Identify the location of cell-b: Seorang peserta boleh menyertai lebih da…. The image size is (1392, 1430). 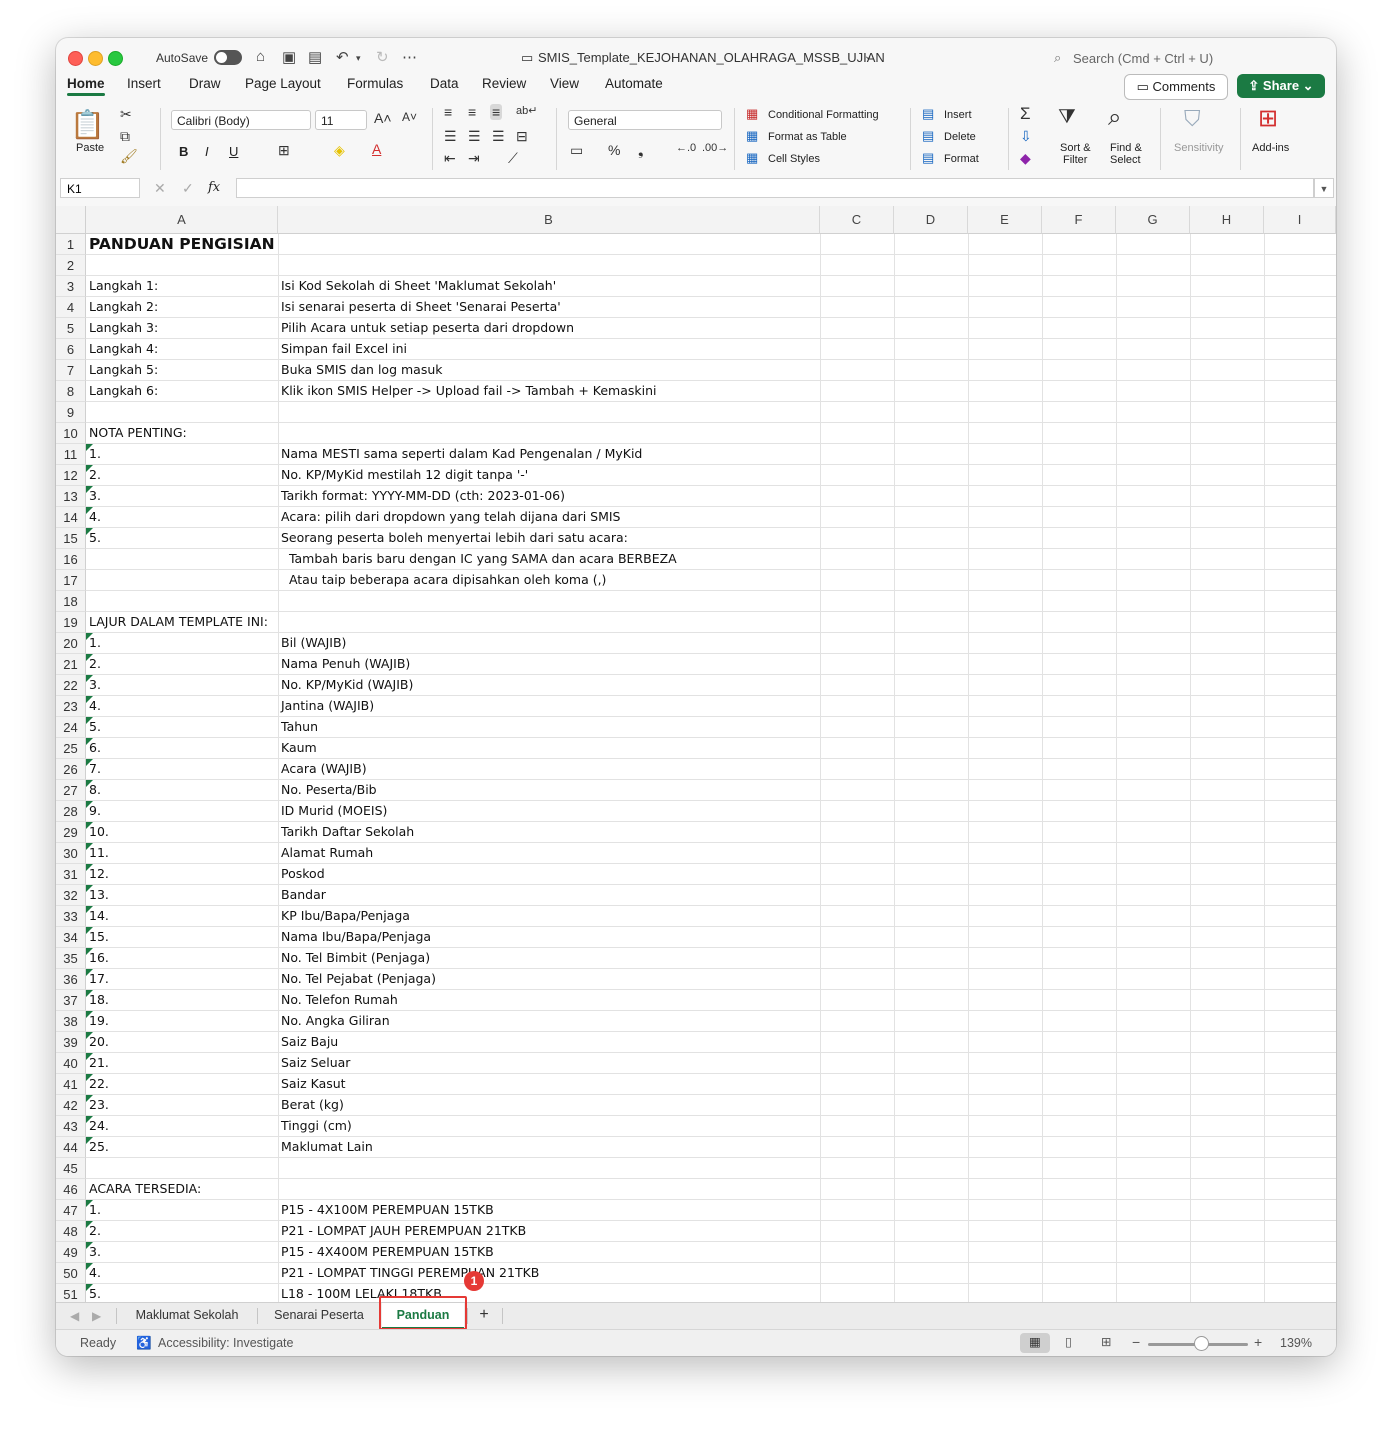
(454, 538).